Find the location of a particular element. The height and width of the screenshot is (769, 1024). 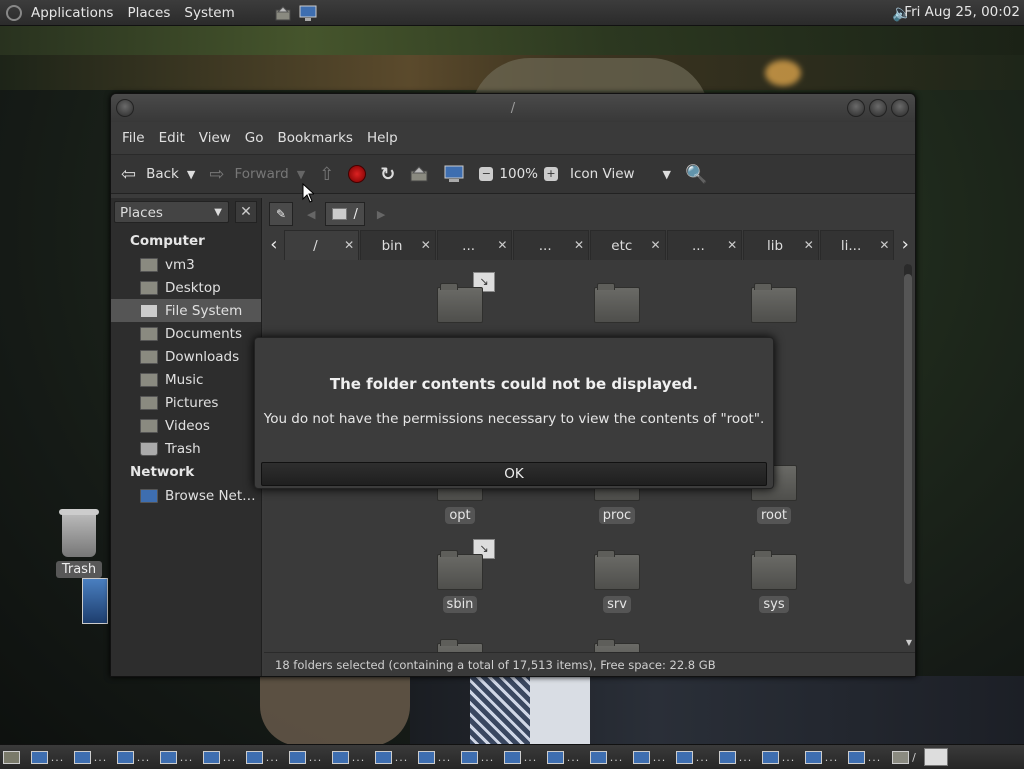

menu-help: Help is located at coordinates (382, 138).